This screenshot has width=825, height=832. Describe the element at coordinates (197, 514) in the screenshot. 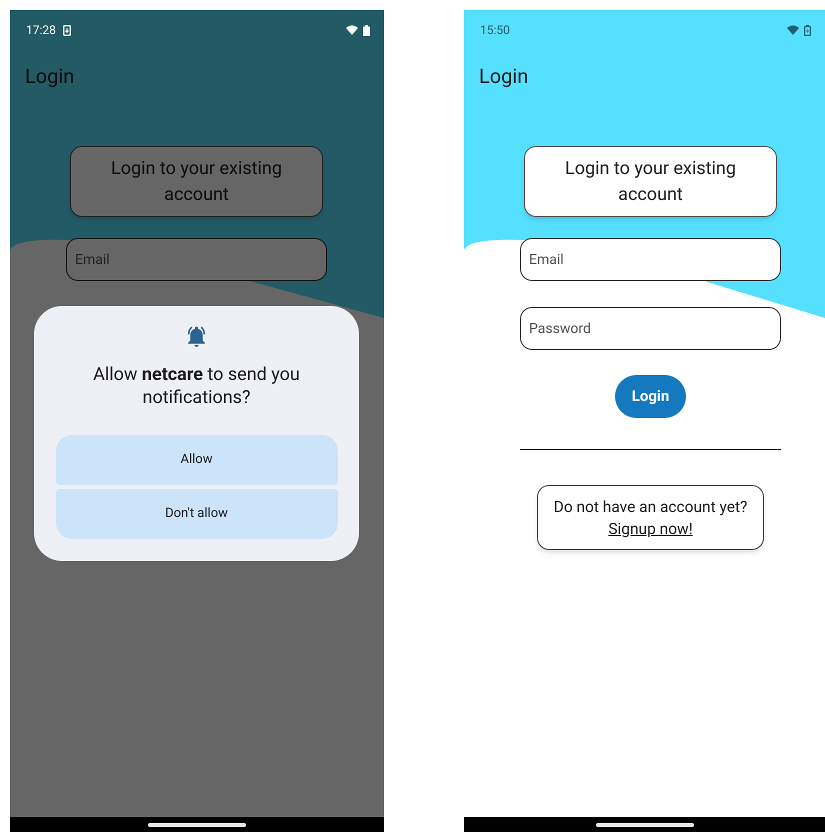

I see `dialog-button: Don't allow` at that location.